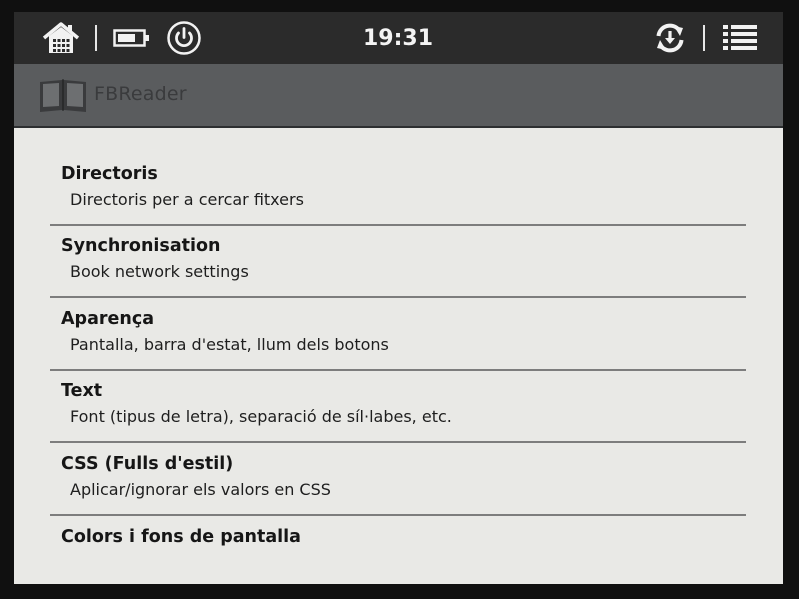 This screenshot has width=799, height=599. I want to click on settings-item-subtitle: Book network settings, so click(159, 271).